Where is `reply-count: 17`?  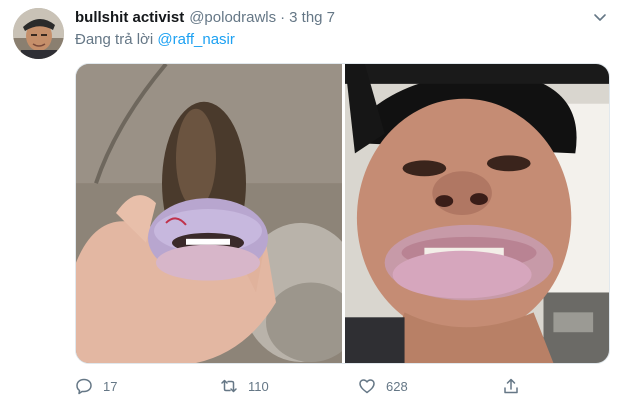
reply-count: 17 is located at coordinates (110, 386).